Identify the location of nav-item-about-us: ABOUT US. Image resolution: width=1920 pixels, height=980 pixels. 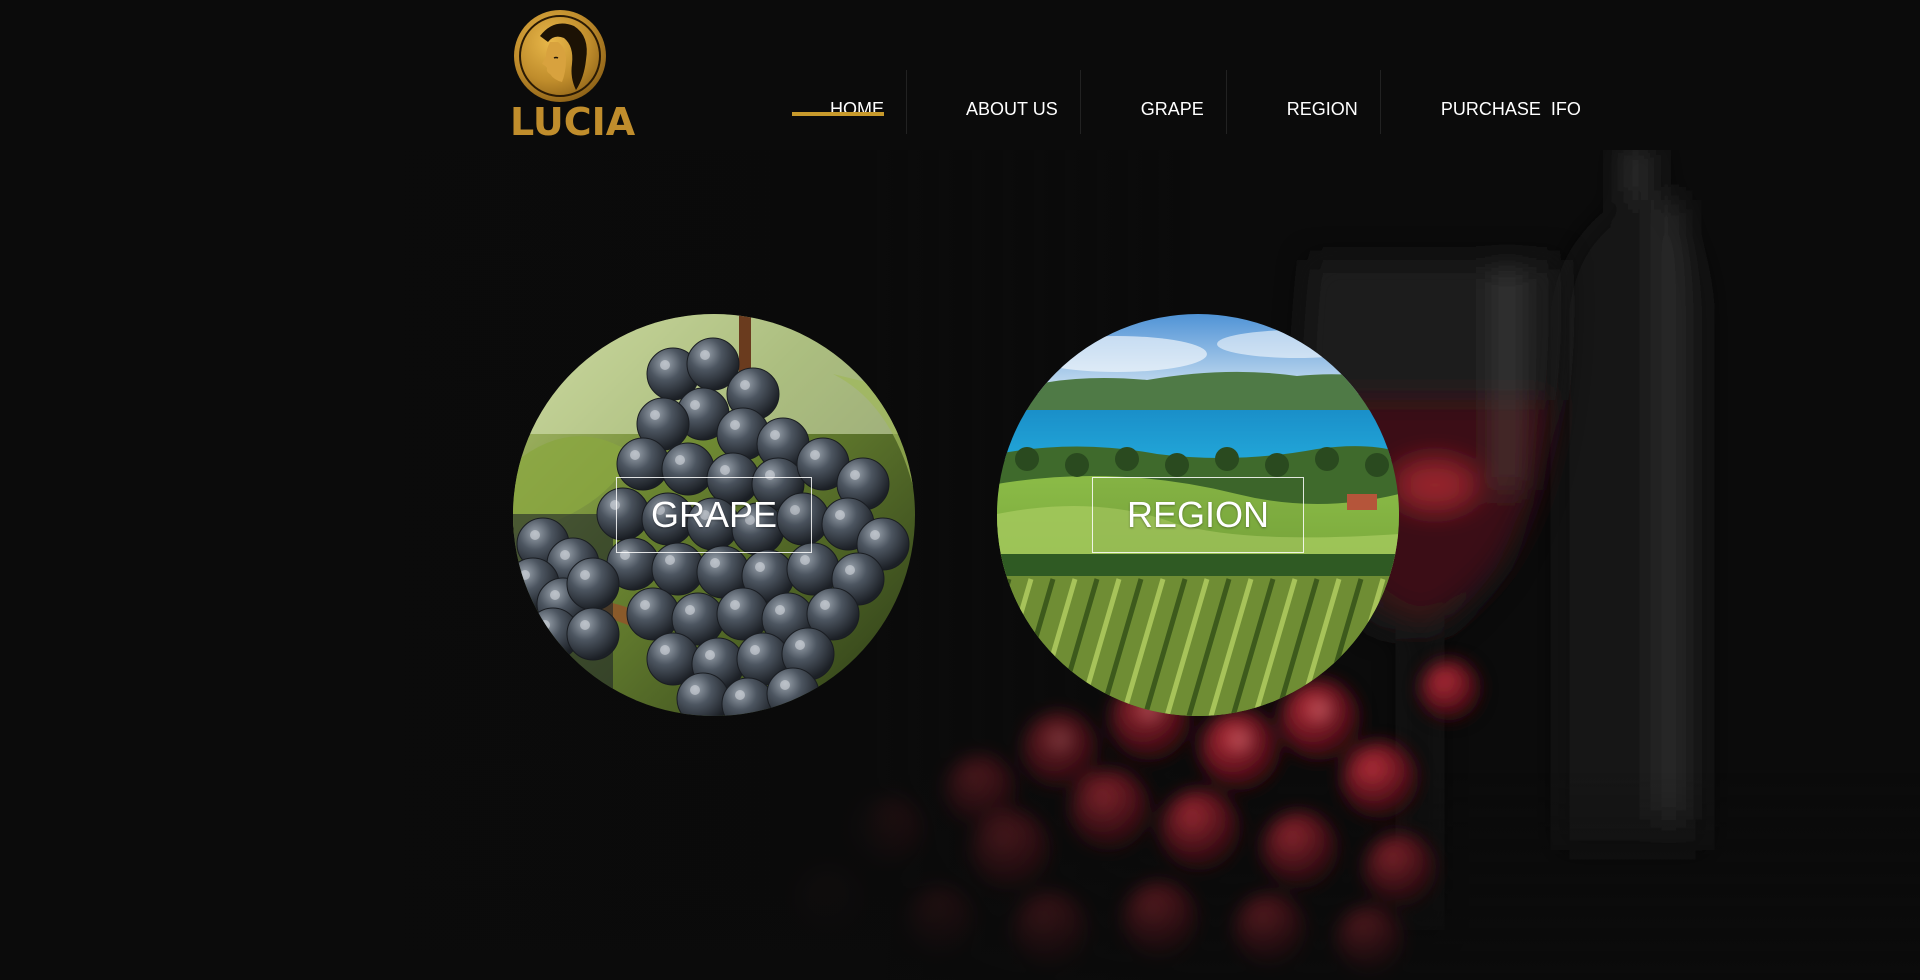
(994, 102).